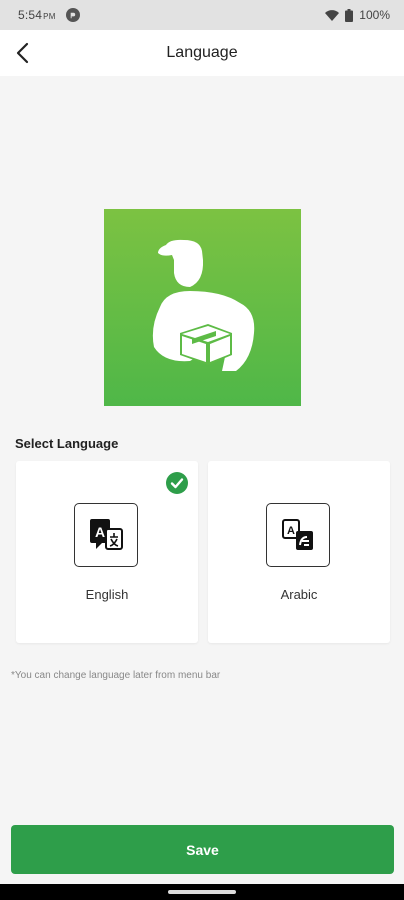 The width and height of the screenshot is (404, 900). I want to click on back-arrow-icon, so click(24, 53).